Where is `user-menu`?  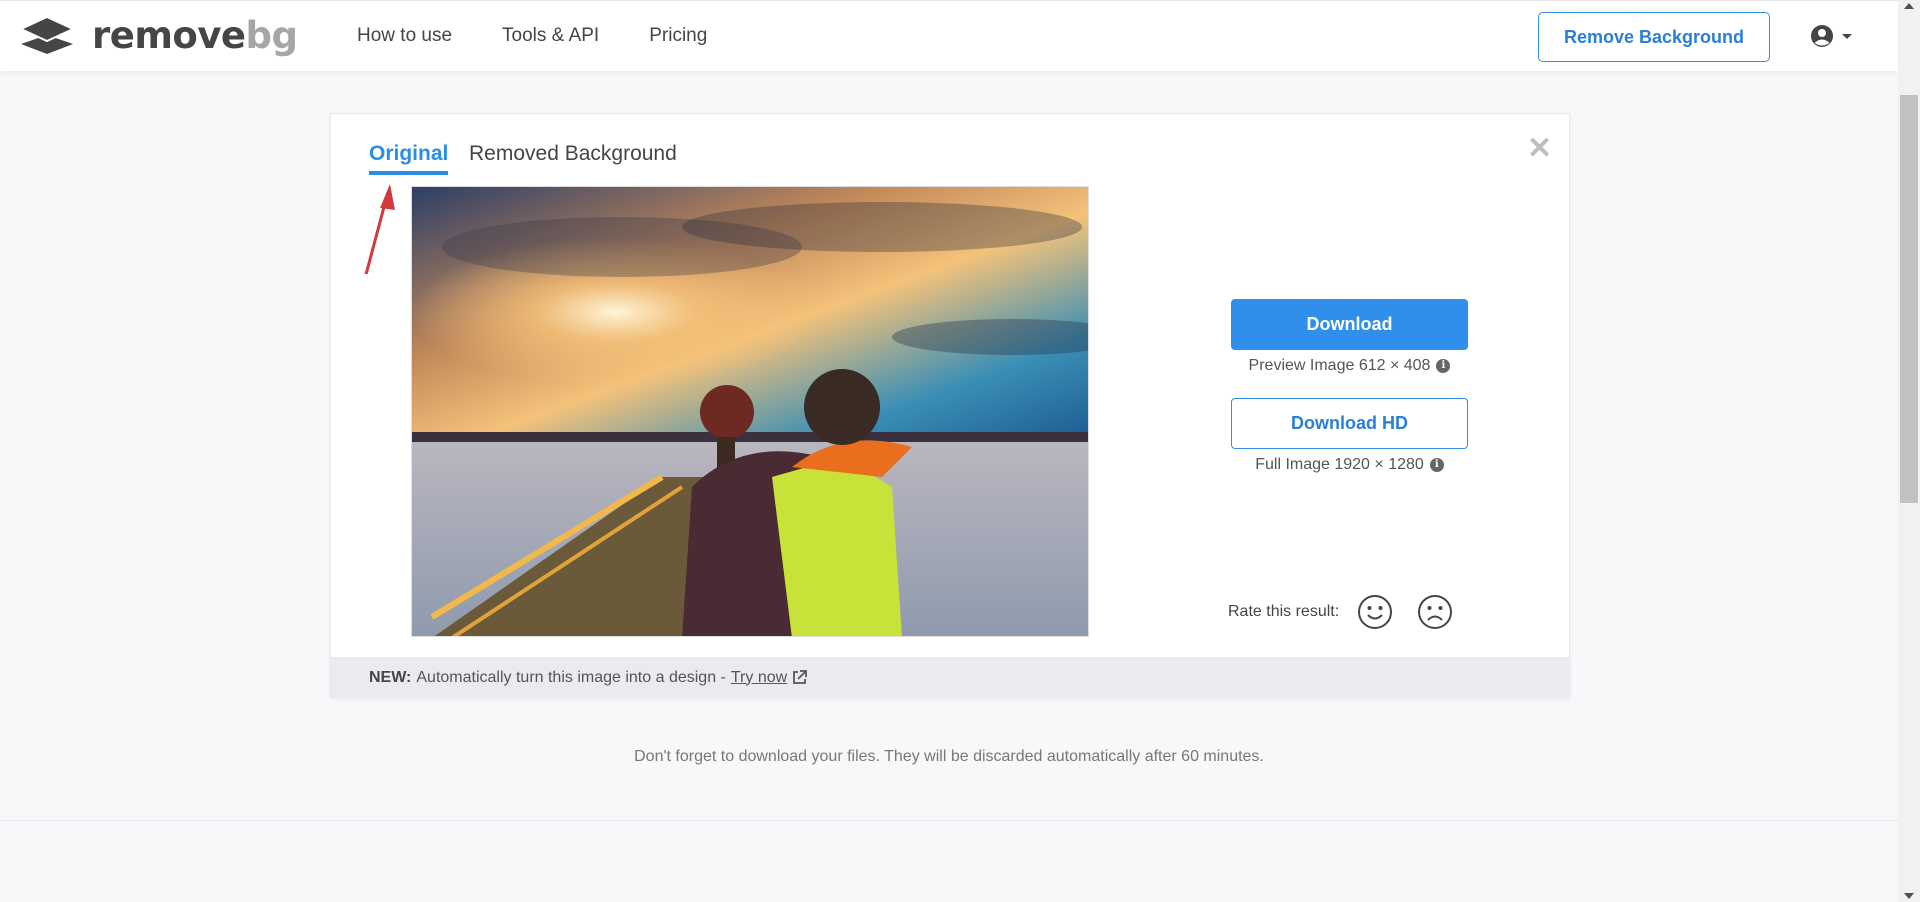
user-menu is located at coordinates (1832, 36).